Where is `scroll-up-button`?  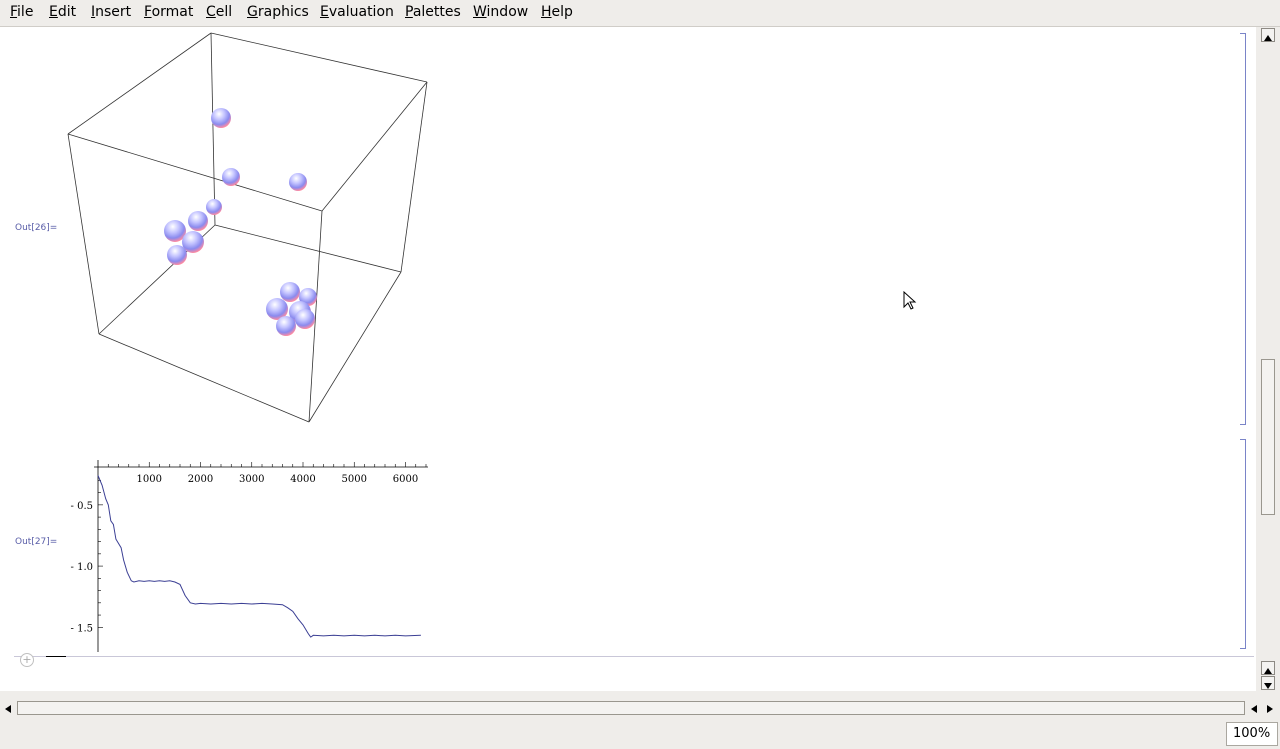
scroll-up-button is located at coordinates (1268, 35).